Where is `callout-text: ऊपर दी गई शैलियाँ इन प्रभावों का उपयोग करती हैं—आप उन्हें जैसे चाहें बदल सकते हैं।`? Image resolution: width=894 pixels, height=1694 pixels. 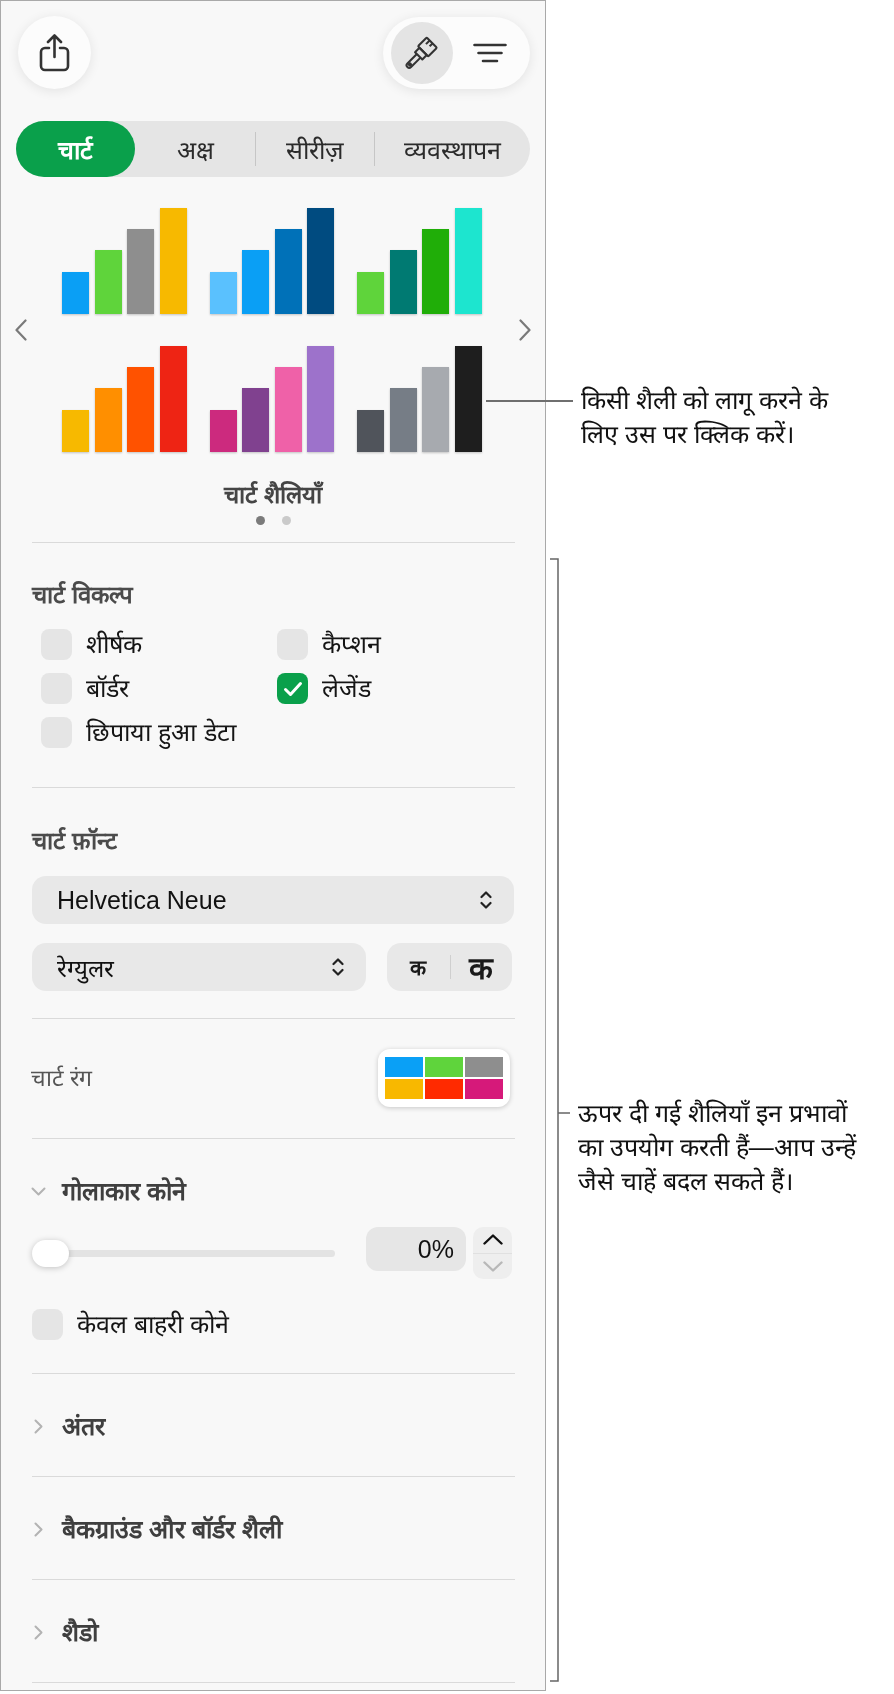
callout-text: ऊपर दी गई शैलियाँ इन प्रभावों का उपयोग करती हैं—आप उन्हें जैसे चाहें बदल सकते हैं। is located at coordinates (718, 1147).